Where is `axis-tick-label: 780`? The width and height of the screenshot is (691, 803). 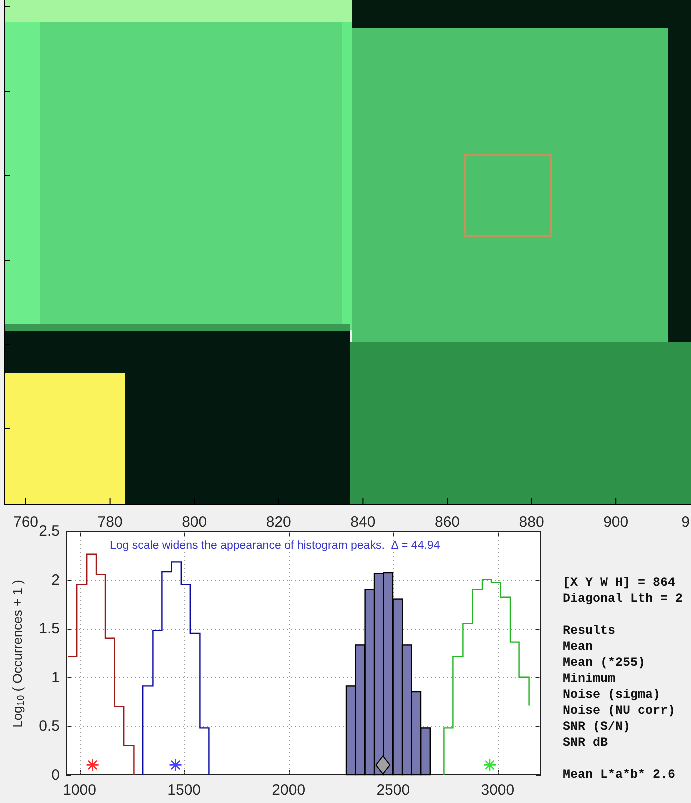 axis-tick-label: 780 is located at coordinates (110, 522).